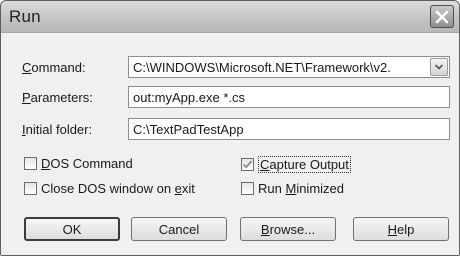  What do you see at coordinates (189, 97) in the screenshot?
I see `parameters-value: out:myApp.exe *.cs` at bounding box center [189, 97].